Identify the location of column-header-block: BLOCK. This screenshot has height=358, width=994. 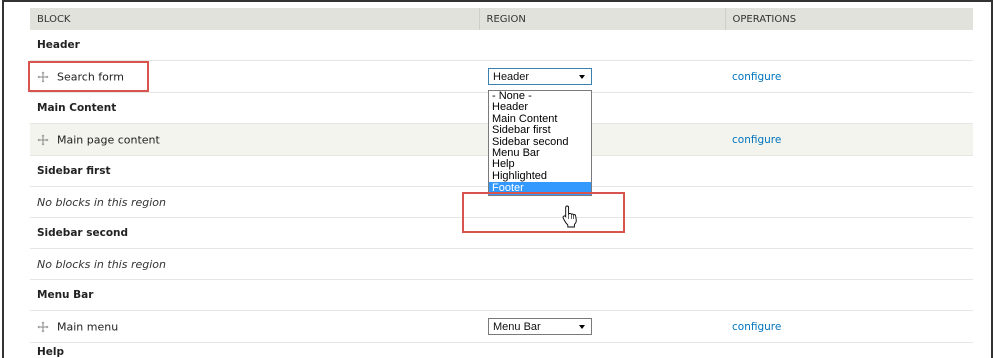
(254, 19).